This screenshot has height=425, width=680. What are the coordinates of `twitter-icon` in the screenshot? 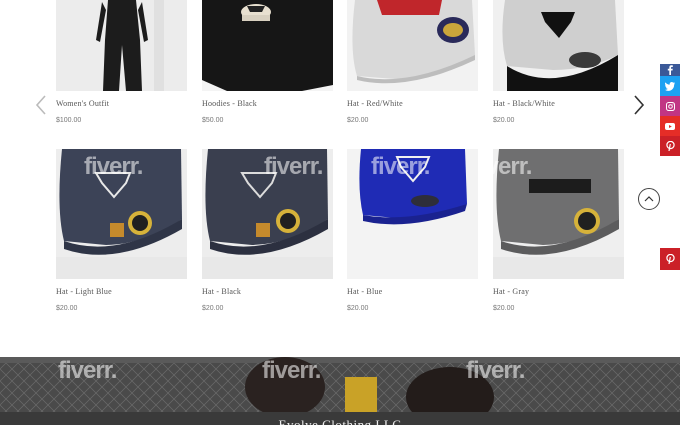 It's located at (670, 86).